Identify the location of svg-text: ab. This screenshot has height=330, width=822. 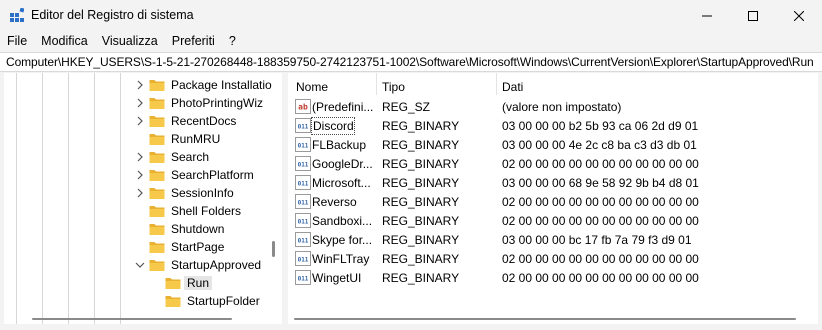
(303, 107).